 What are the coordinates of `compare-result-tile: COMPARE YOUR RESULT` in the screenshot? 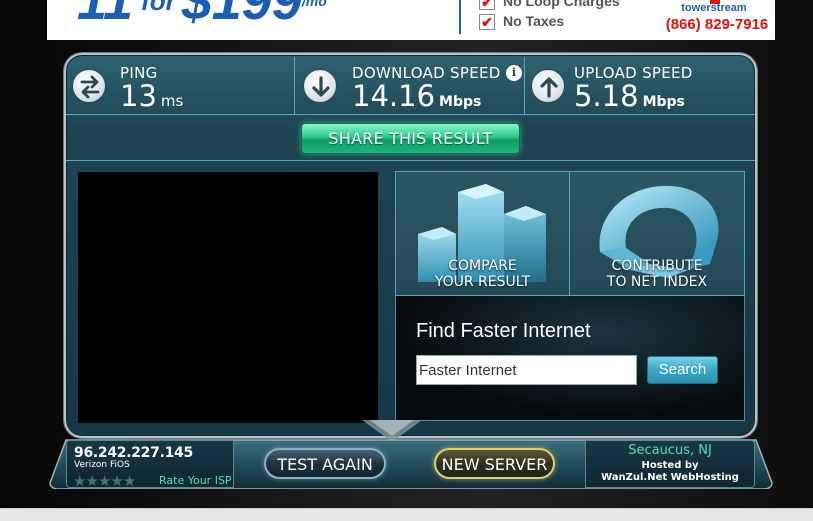 It's located at (482, 233).